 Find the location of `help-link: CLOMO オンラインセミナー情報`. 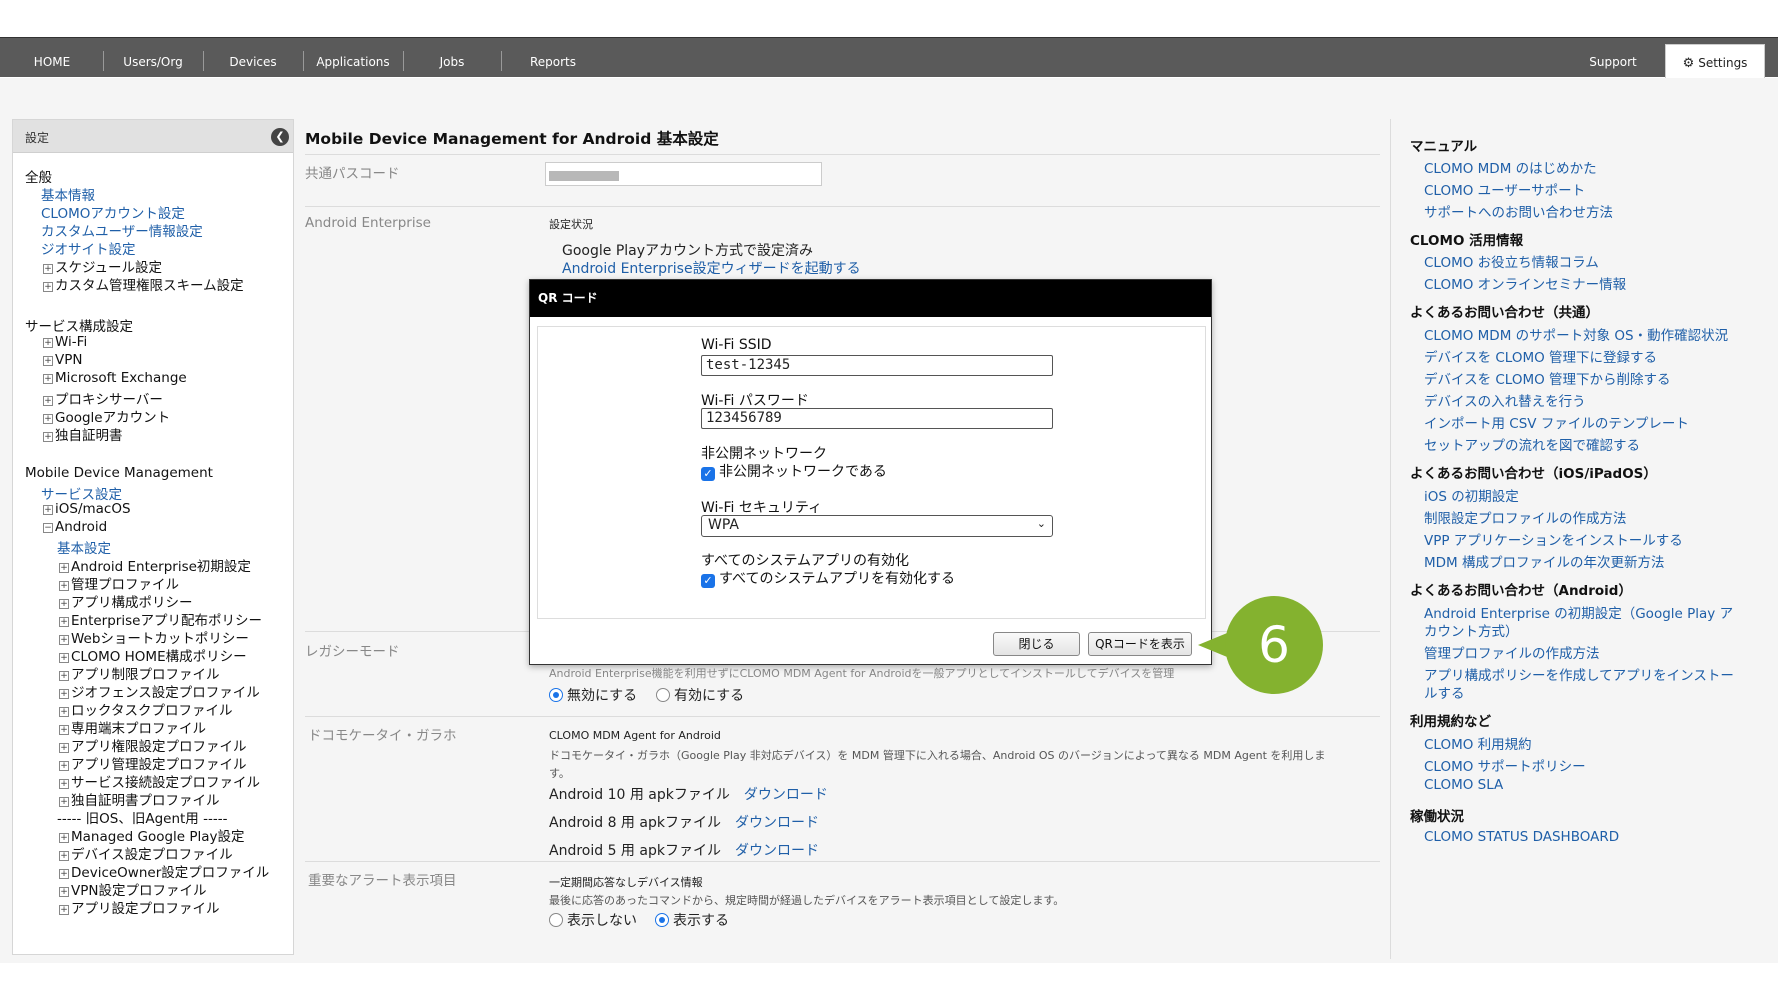

help-link: CLOMO オンラインセミナー情報 is located at coordinates (1525, 283).